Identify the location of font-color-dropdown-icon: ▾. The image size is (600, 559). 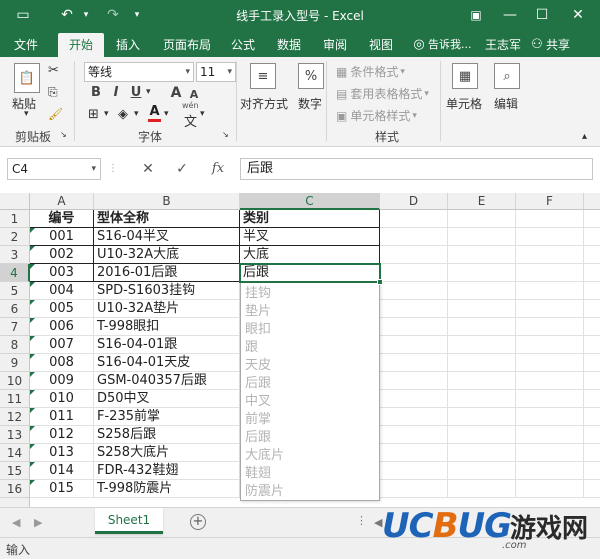
(166, 114).